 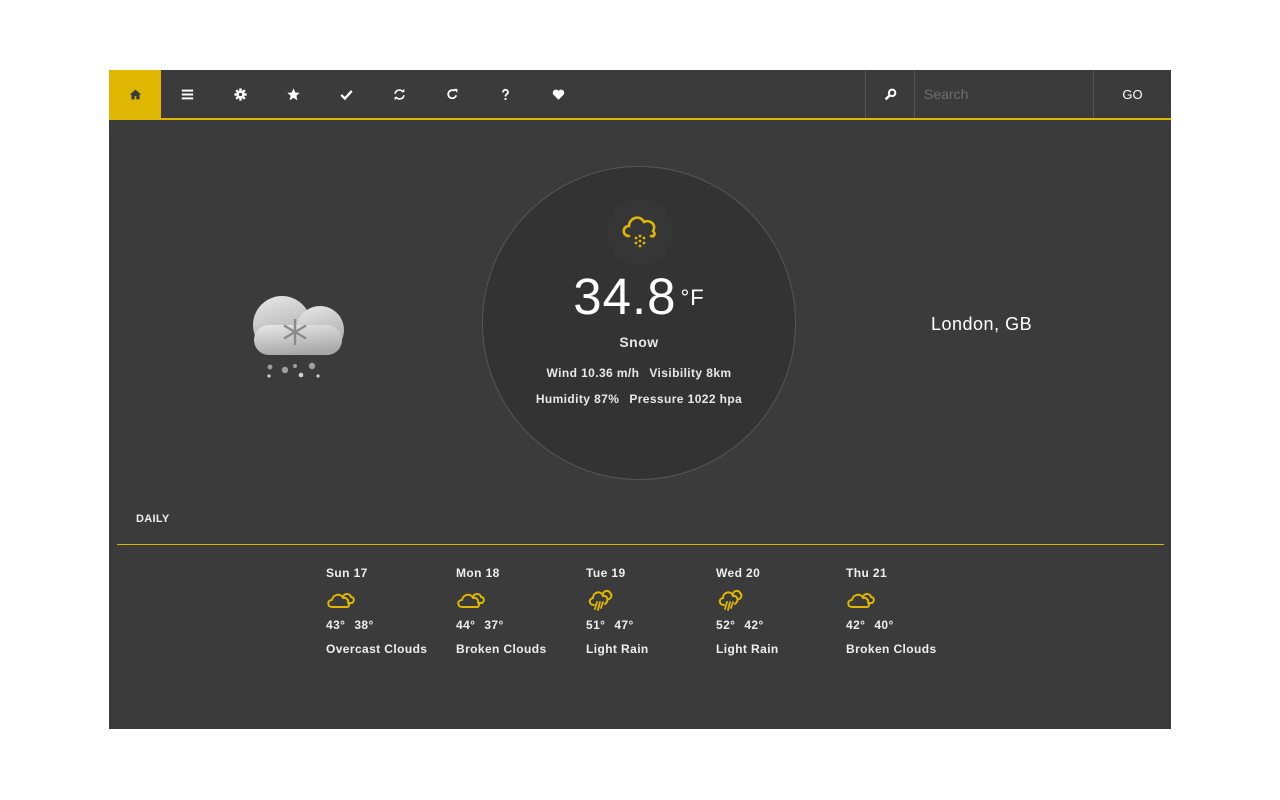 I want to click on temperature-value: 34.8, so click(x=625, y=296).